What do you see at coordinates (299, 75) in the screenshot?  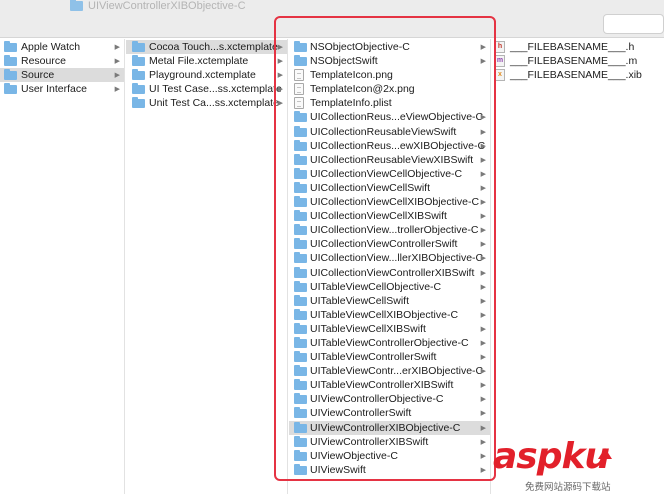 I see `file-icon` at bounding box center [299, 75].